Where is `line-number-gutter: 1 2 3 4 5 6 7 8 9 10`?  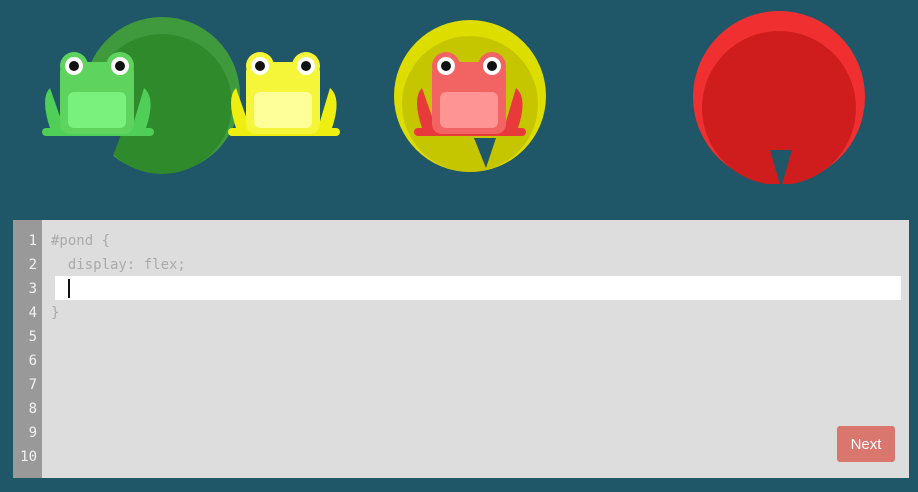
line-number-gutter: 1 2 3 4 5 6 7 8 9 10 is located at coordinates (27, 349).